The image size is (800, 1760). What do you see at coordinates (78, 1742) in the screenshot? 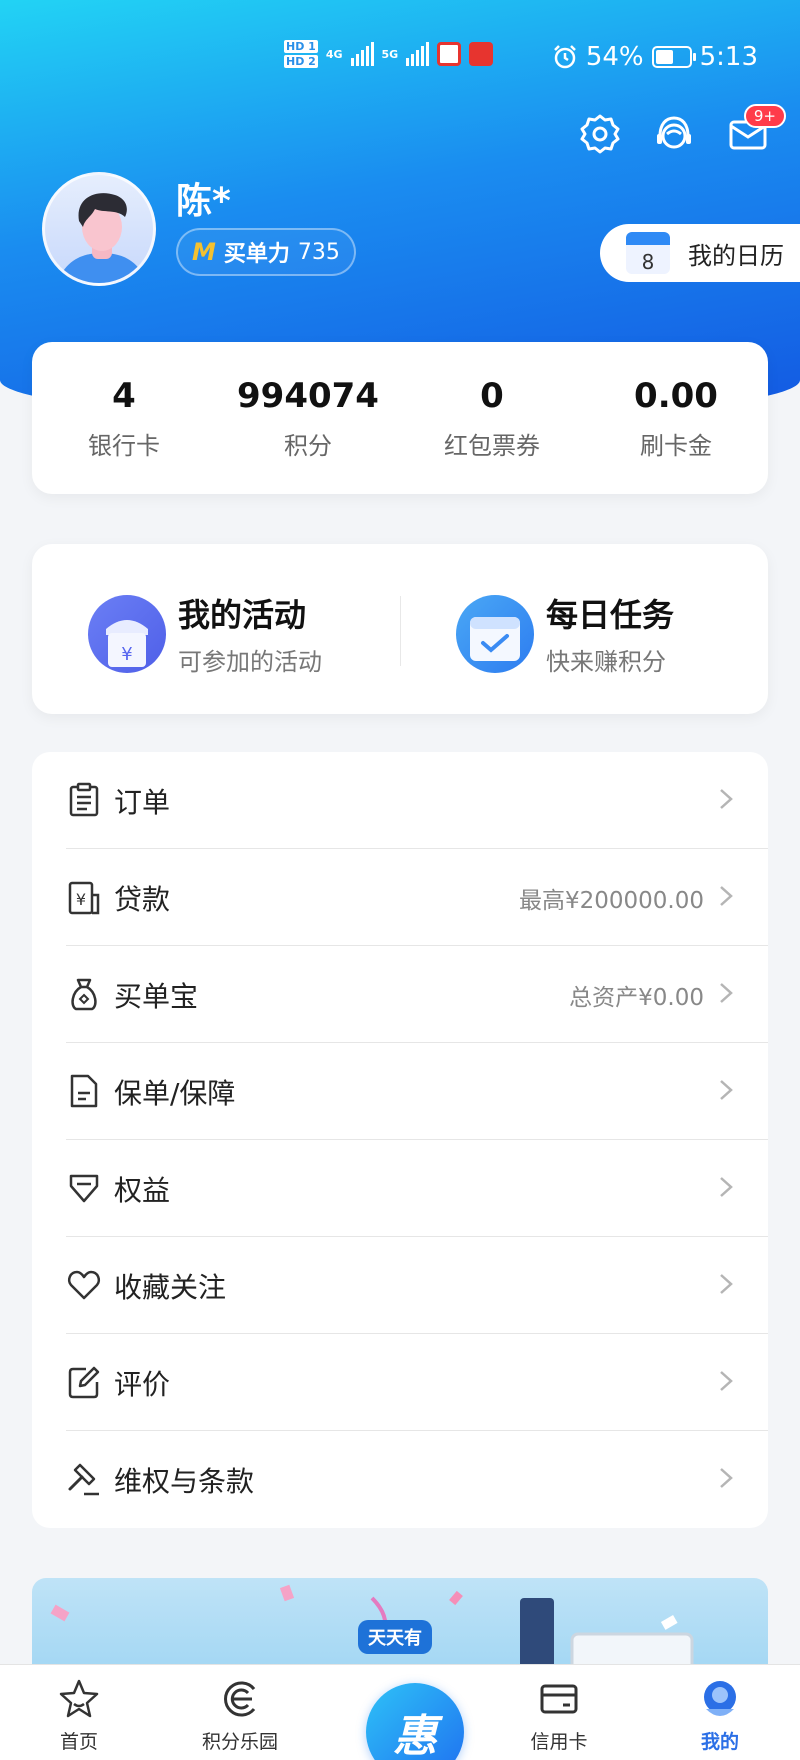
I see `tab-label: 首页` at bounding box center [78, 1742].